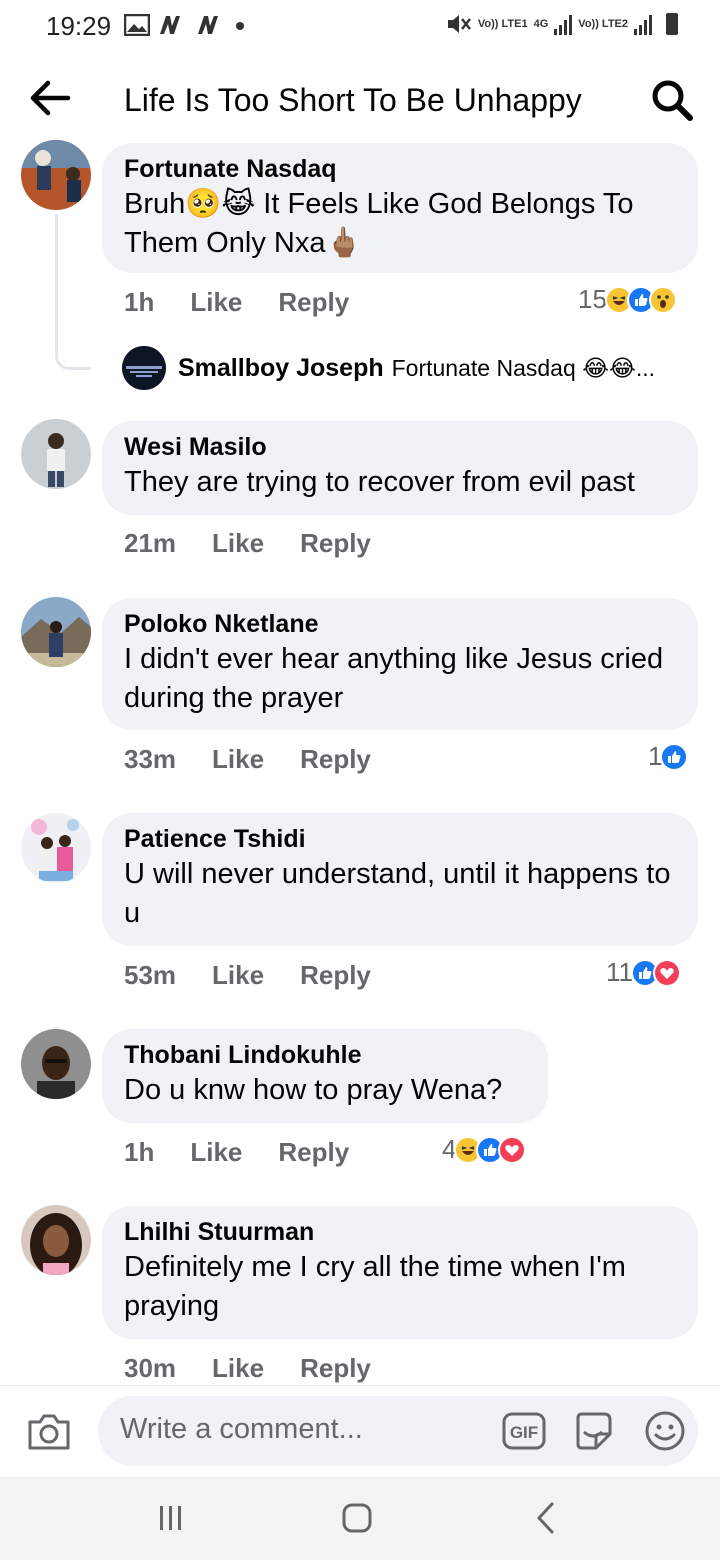 Image resolution: width=720 pixels, height=1560 pixels. What do you see at coordinates (240, 26) in the screenshot?
I see `dot-icon` at bounding box center [240, 26].